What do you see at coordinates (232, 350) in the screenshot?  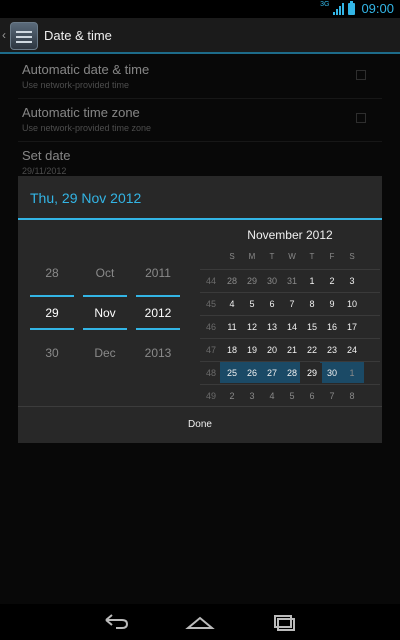 I see `calendar-day: 18` at bounding box center [232, 350].